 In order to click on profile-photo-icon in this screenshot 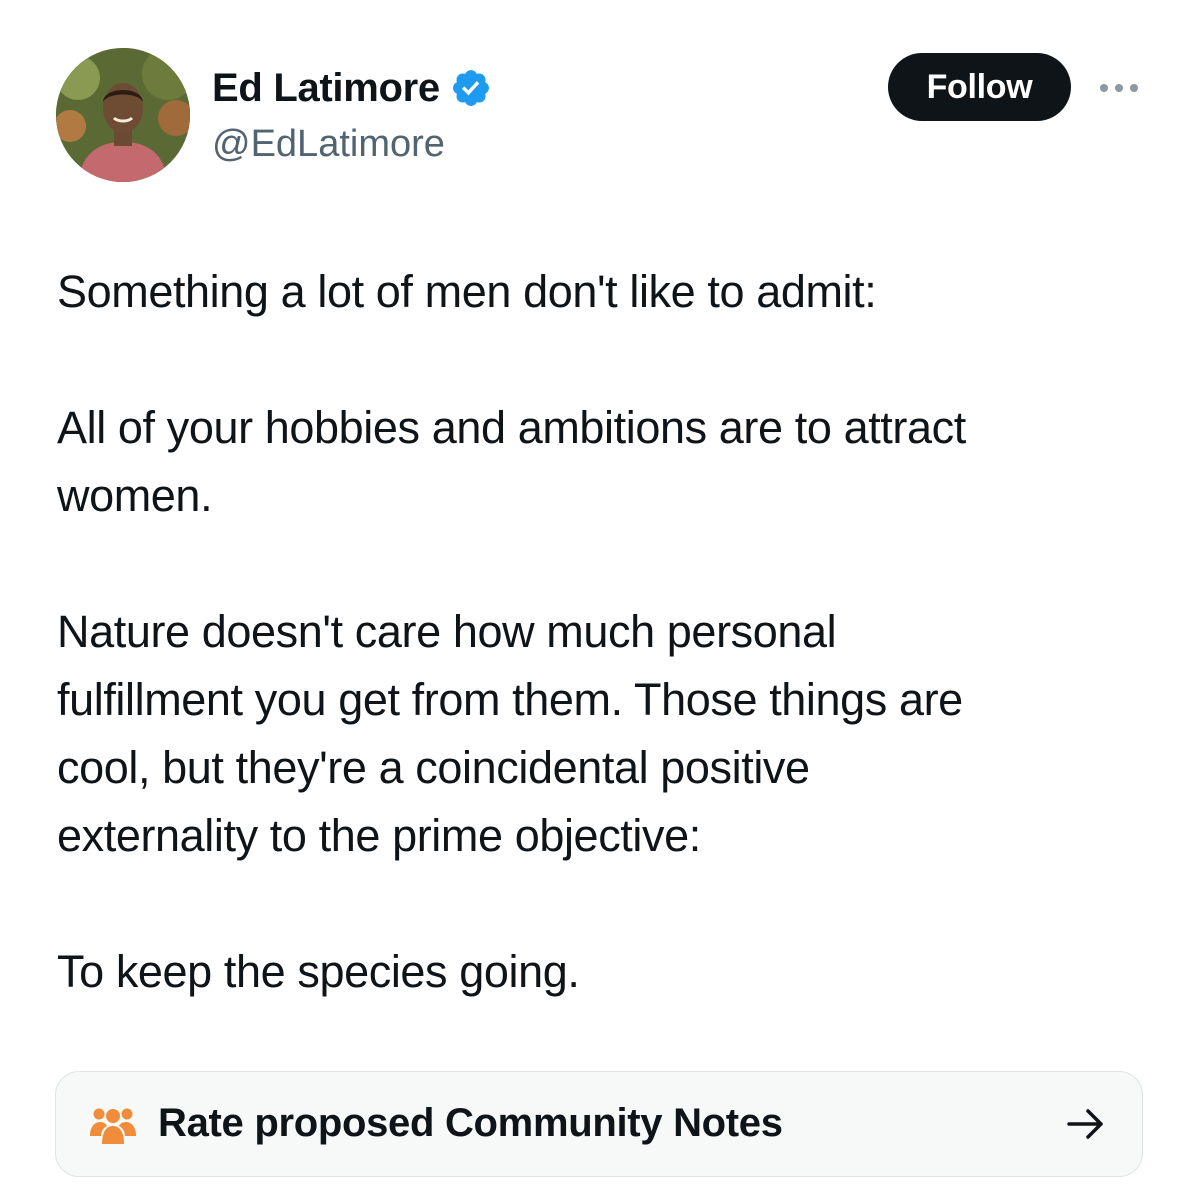, I will do `click(123, 115)`.